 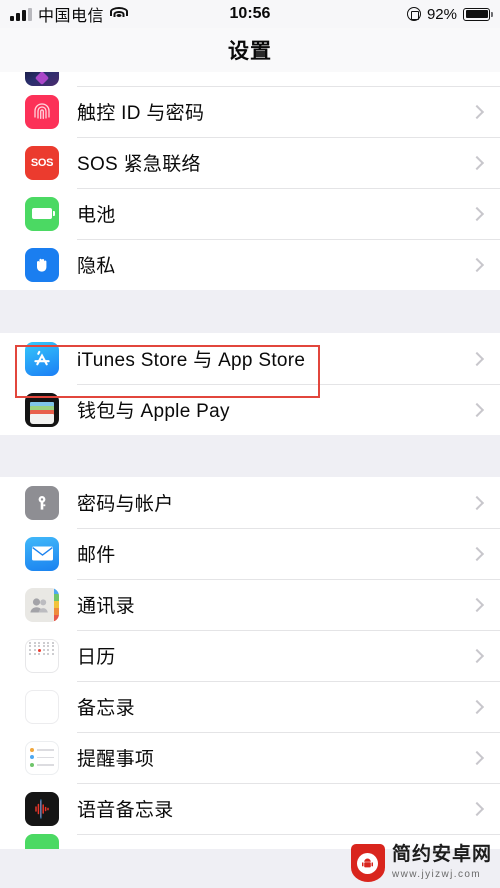 I want to click on watermark-url: www.jyizwj.com, so click(x=436, y=874).